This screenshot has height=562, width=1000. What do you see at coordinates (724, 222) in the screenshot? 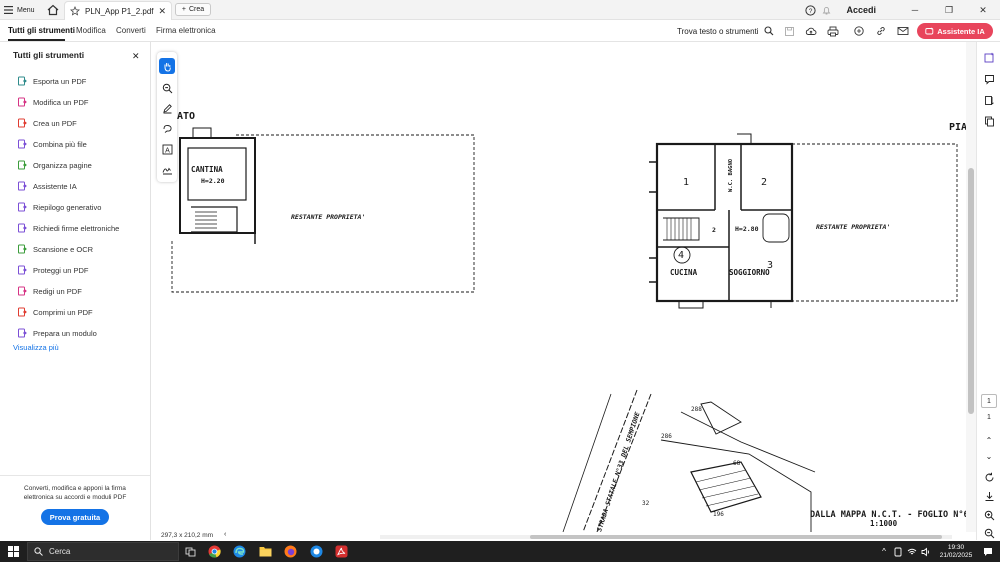
I see `apartment-outer-wall` at bounding box center [724, 222].